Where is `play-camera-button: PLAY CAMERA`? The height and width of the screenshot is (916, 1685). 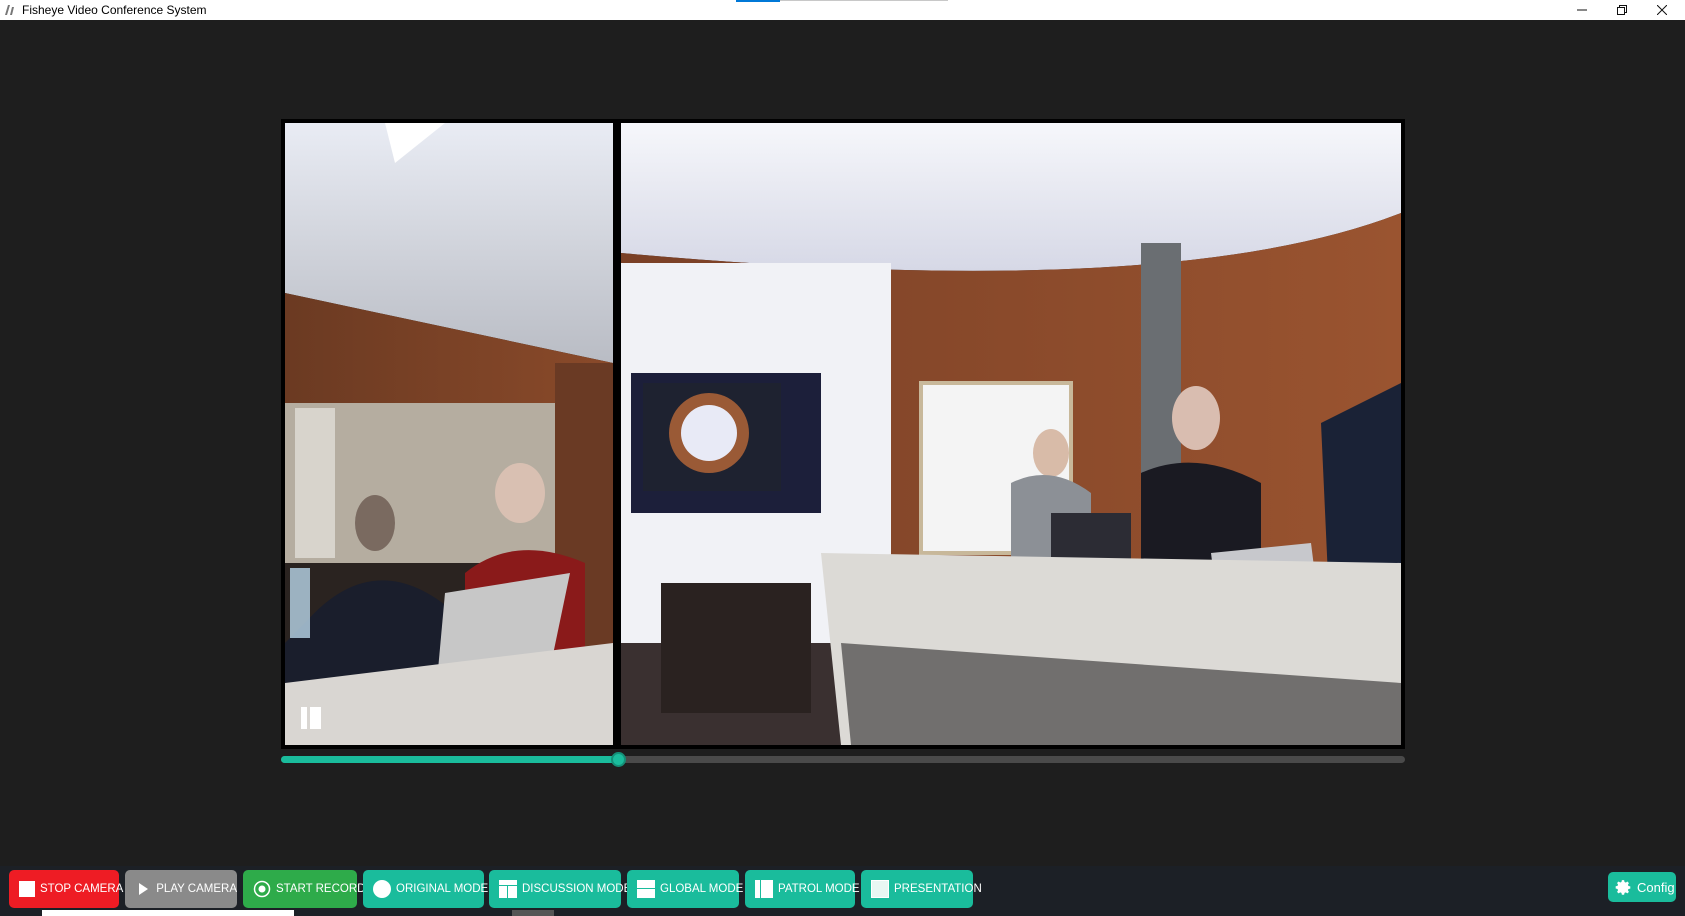
play-camera-button: PLAY CAMERA is located at coordinates (181, 889).